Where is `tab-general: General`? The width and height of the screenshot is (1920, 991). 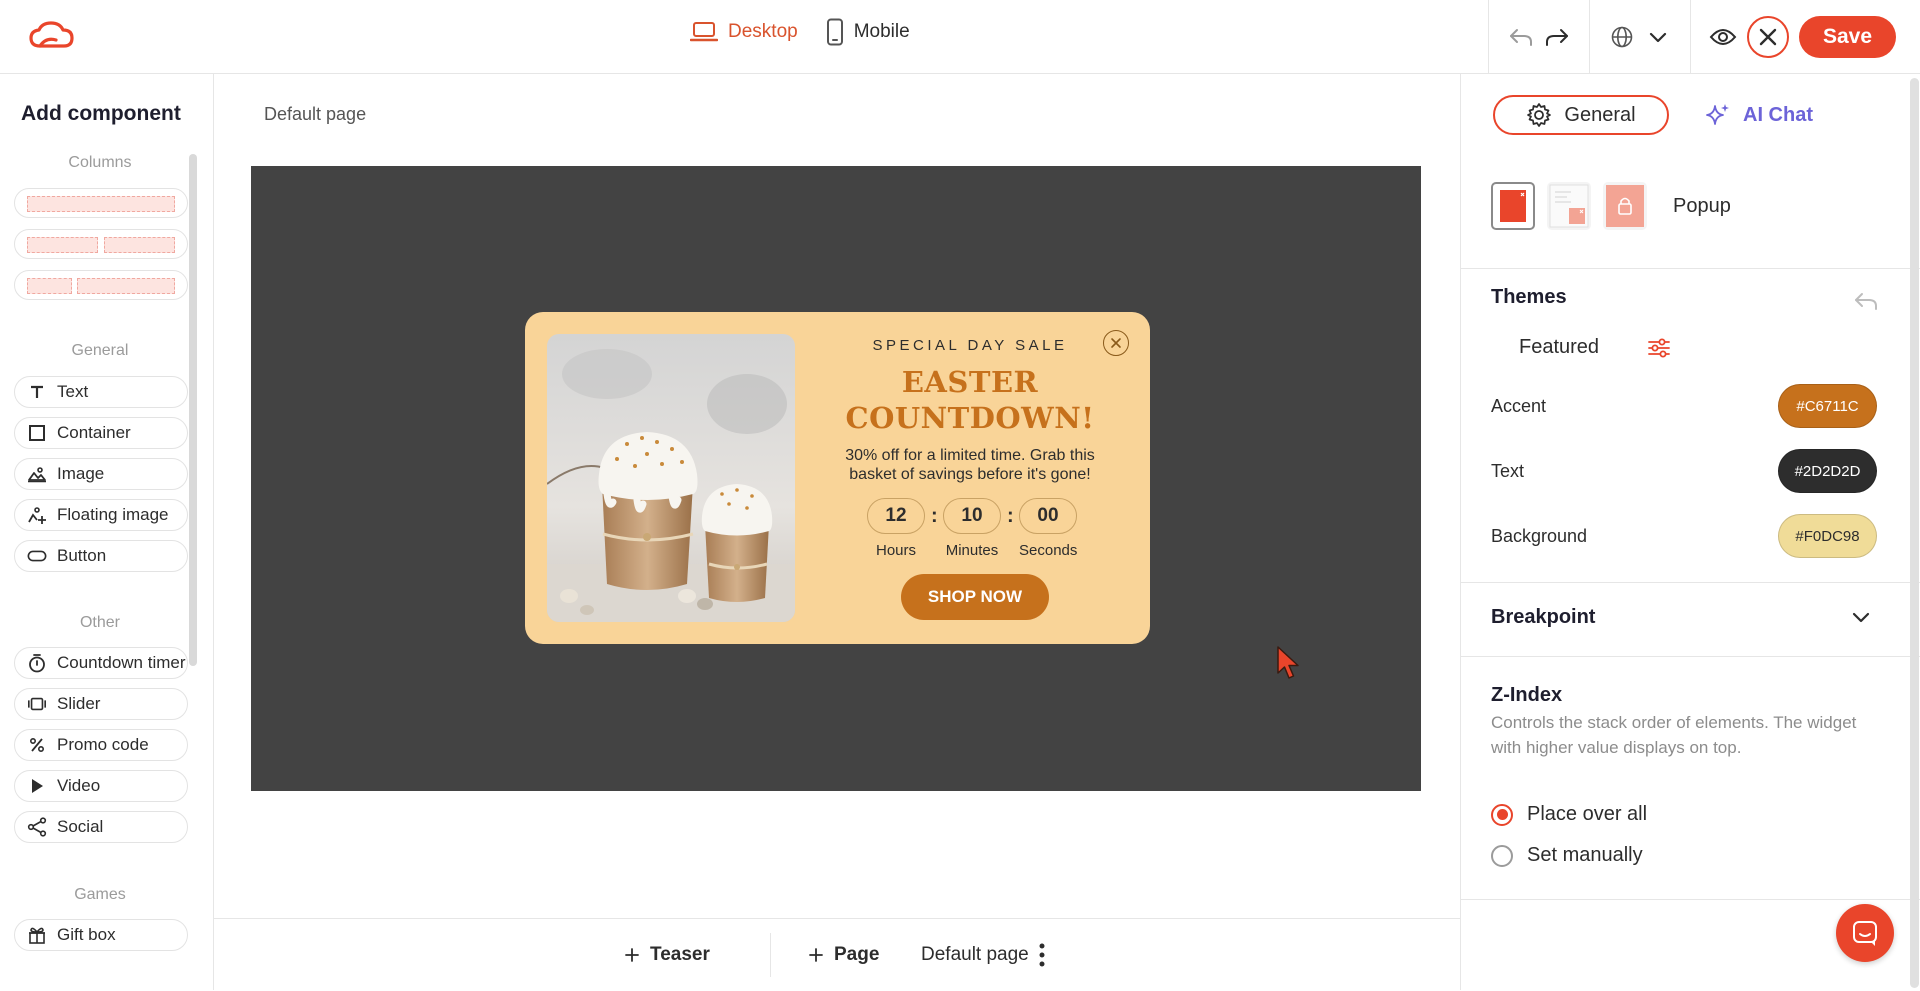 tab-general: General is located at coordinates (1581, 115).